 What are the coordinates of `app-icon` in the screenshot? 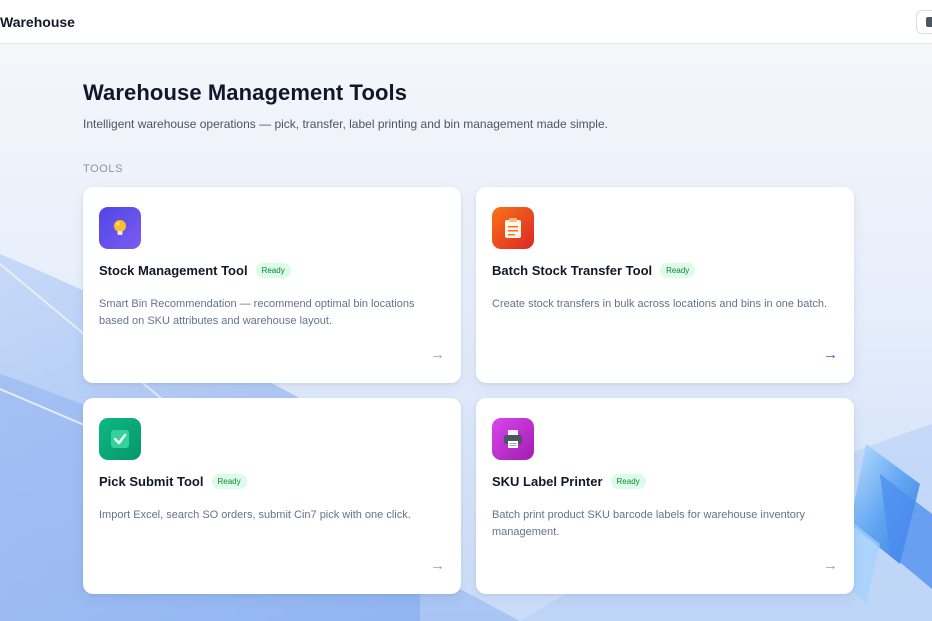 It's located at (924, 22).